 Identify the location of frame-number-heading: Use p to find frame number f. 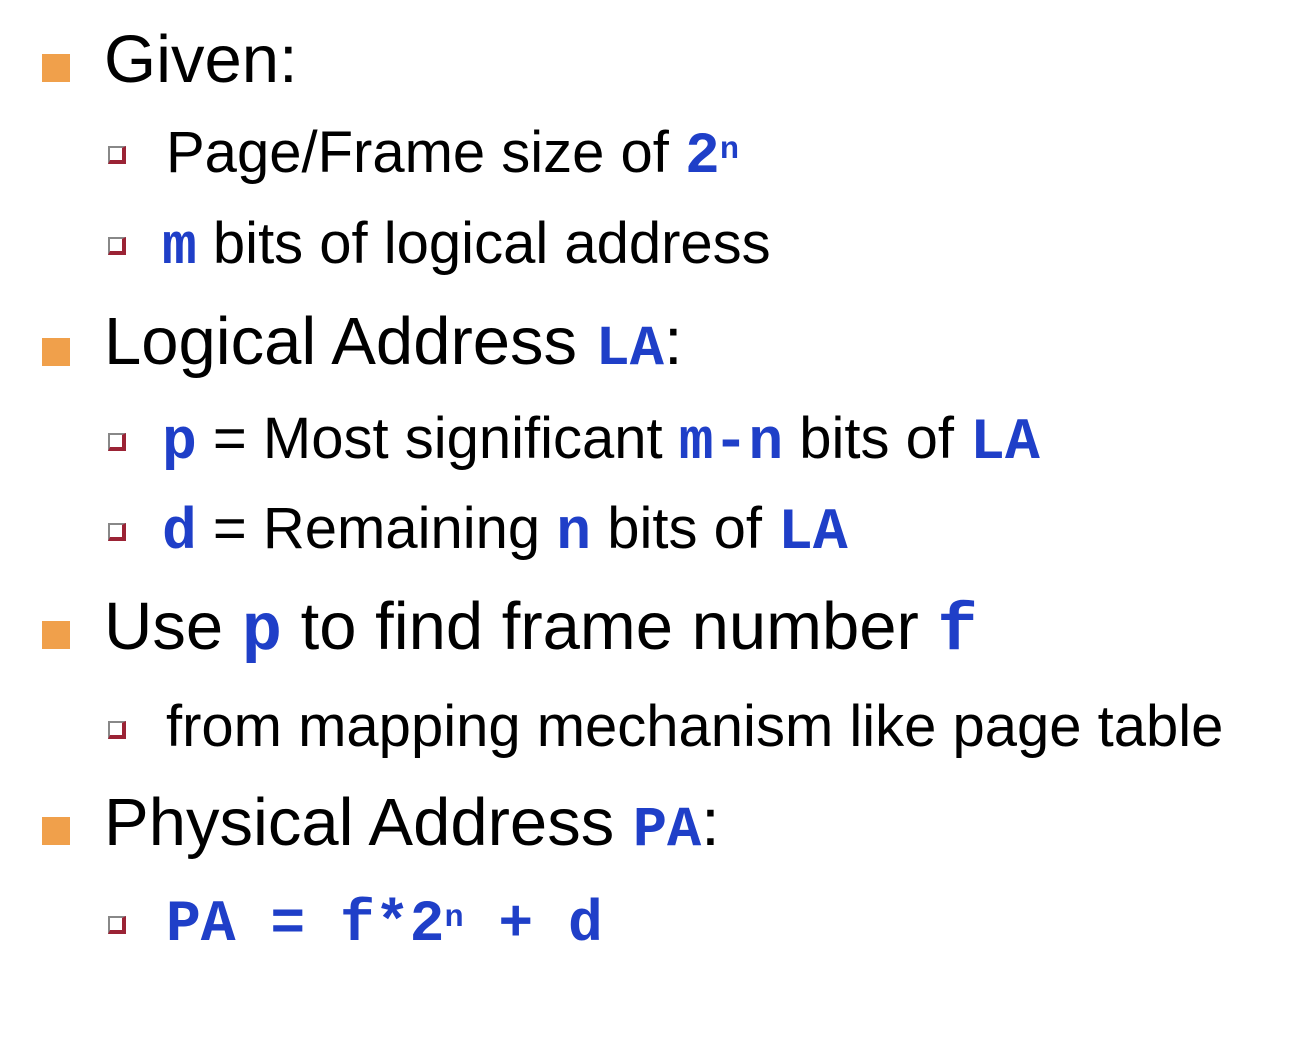
(541, 629).